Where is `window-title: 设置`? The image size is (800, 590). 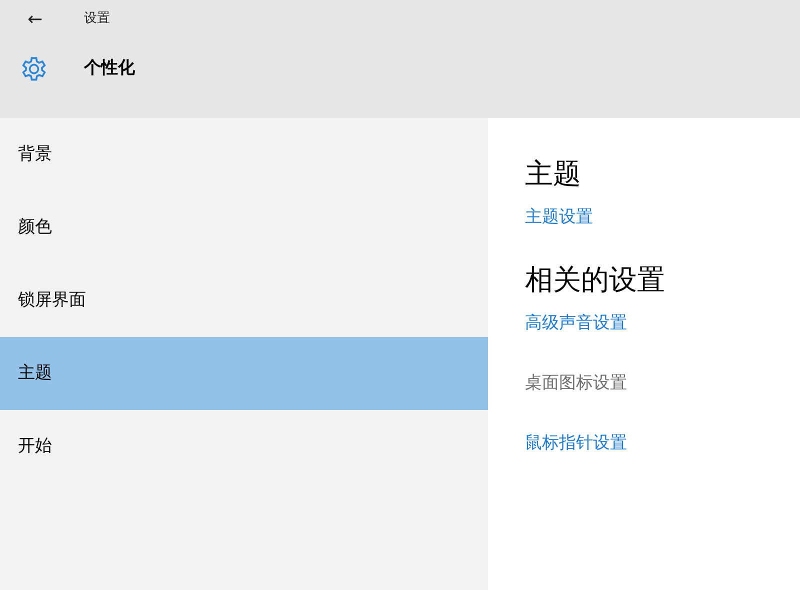
window-title: 设置 is located at coordinates (97, 19).